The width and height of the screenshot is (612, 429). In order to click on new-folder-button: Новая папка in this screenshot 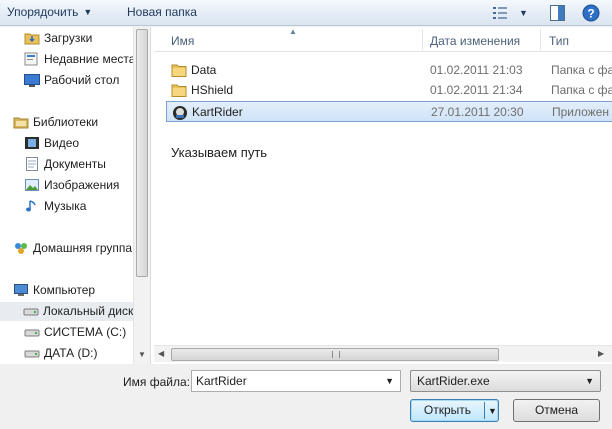, I will do `click(162, 12)`.